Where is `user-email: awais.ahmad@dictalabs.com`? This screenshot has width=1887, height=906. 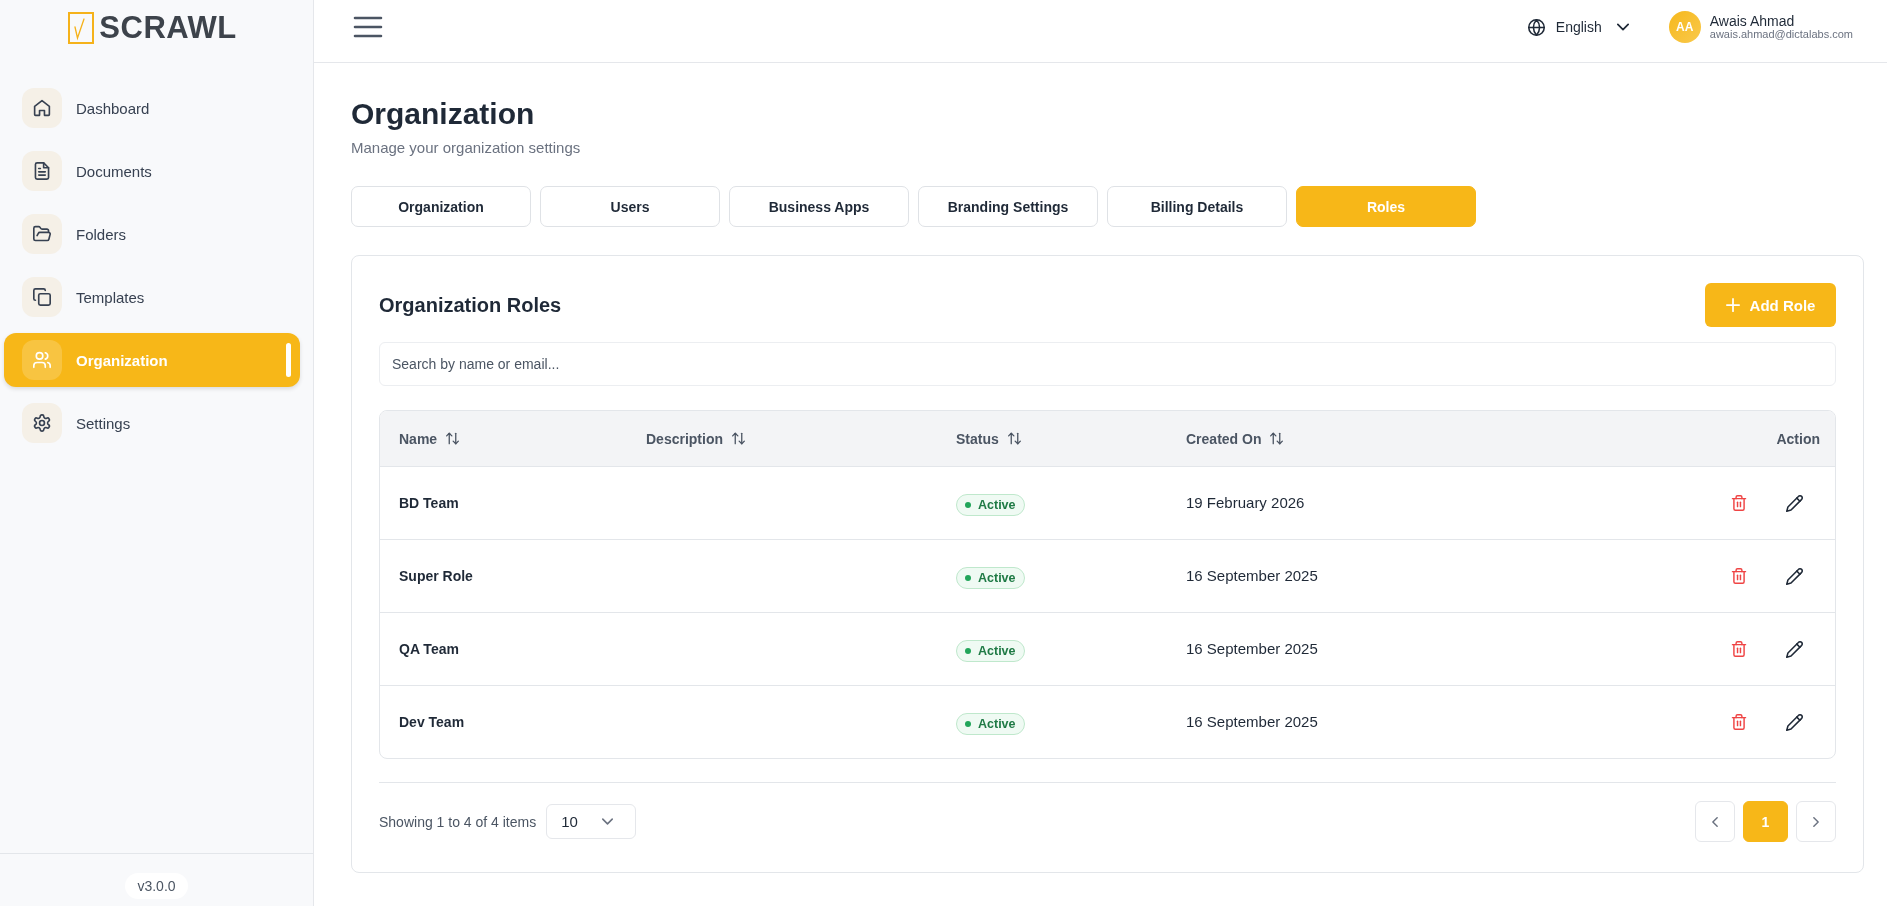
user-email: awais.ahmad@dictalabs.com is located at coordinates (1781, 34).